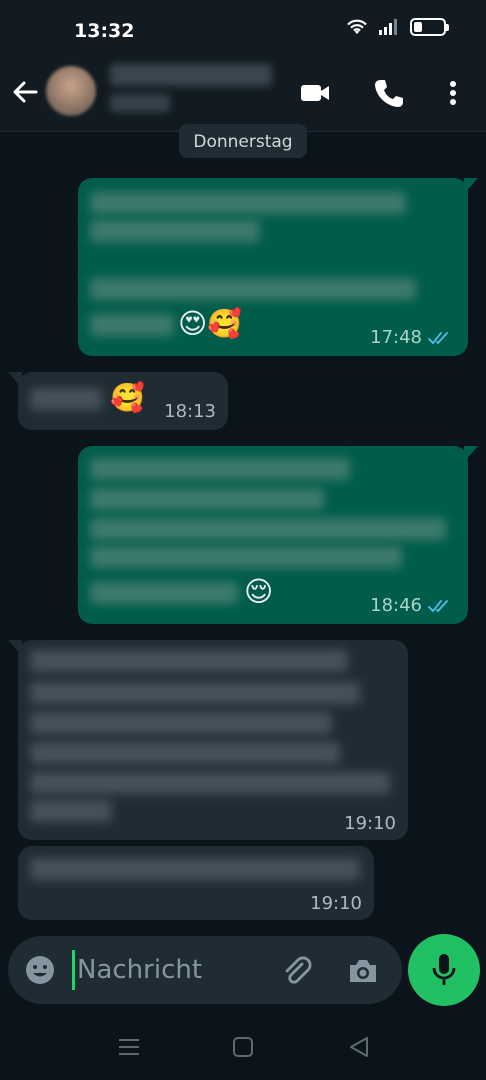 The image size is (486, 1080). What do you see at coordinates (418, 27) in the screenshot?
I see `battery-level` at bounding box center [418, 27].